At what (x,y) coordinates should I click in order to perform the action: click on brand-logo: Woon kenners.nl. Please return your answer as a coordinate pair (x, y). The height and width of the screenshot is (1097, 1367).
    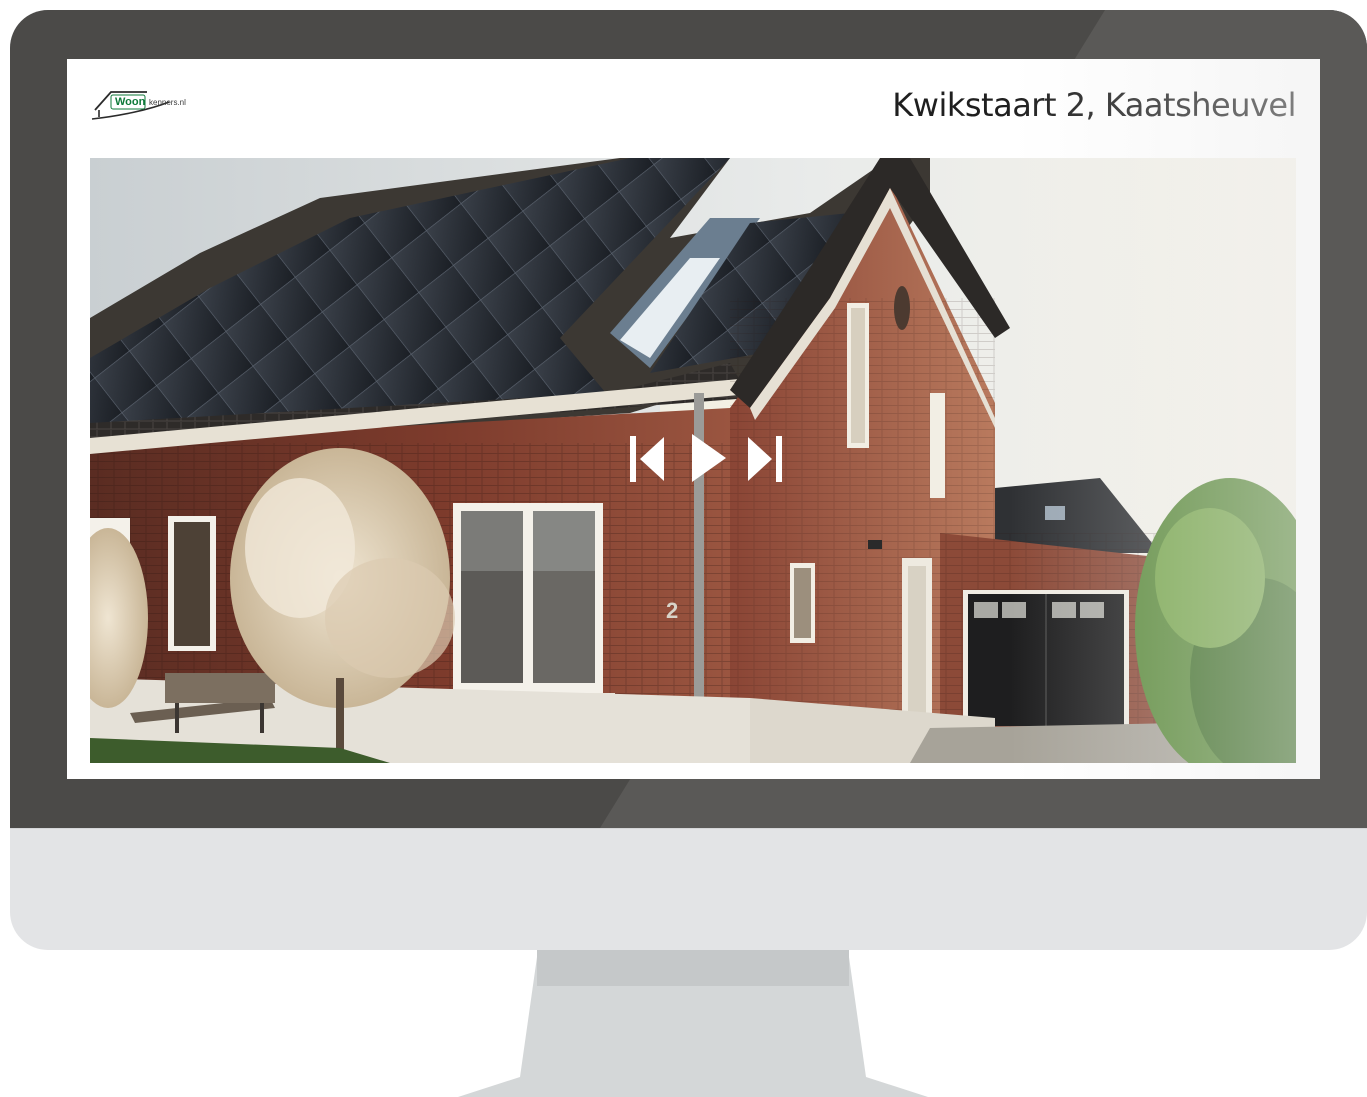
    Looking at the image, I should click on (164, 105).